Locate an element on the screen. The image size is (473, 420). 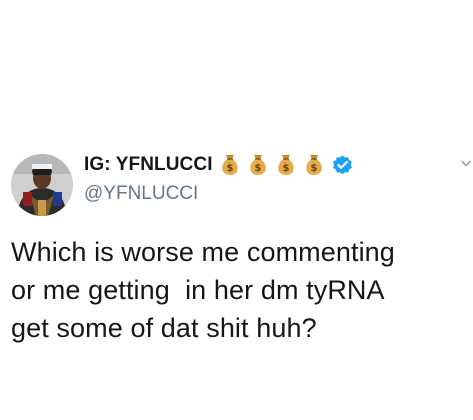
avatar is located at coordinates (42, 185).